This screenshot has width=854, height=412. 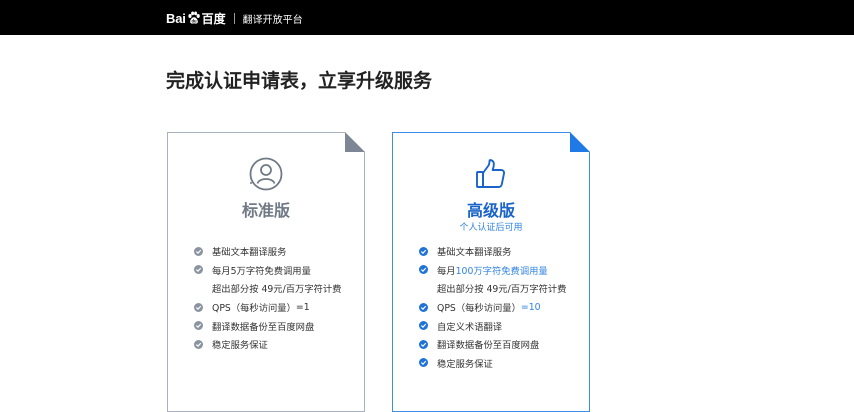 What do you see at coordinates (299, 81) in the screenshot?
I see `page-title: 完成认证申请表，立享升级服务` at bounding box center [299, 81].